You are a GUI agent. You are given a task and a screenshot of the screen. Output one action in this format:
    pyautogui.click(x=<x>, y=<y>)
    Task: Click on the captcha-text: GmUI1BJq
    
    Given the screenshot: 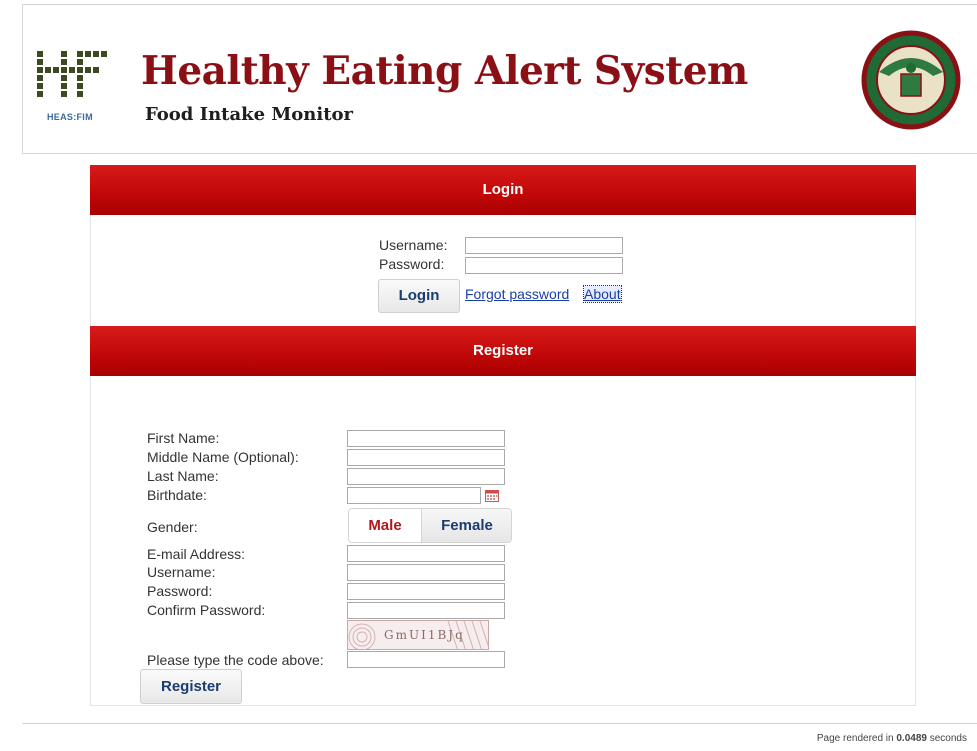 What is the action you would take?
    pyautogui.click(x=424, y=635)
    